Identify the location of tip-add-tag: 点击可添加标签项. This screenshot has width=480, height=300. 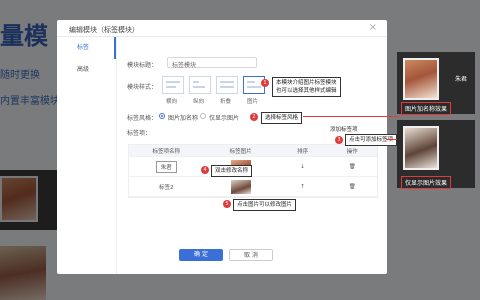
(371, 140).